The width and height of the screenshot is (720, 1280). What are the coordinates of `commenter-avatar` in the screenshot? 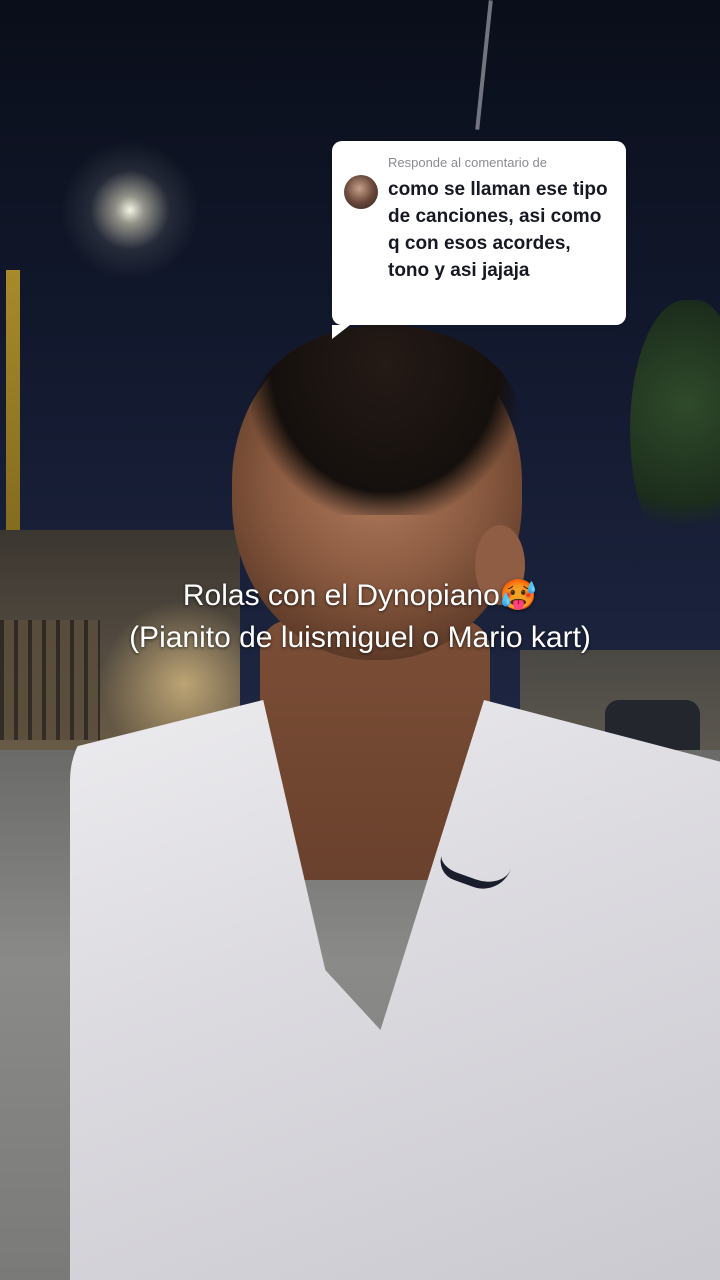 It's located at (361, 192).